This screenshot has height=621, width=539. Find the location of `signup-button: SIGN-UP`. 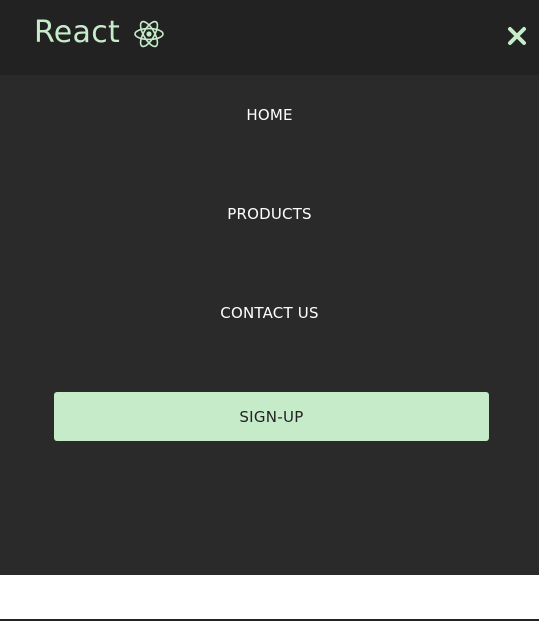

signup-button: SIGN-UP is located at coordinates (271, 416).